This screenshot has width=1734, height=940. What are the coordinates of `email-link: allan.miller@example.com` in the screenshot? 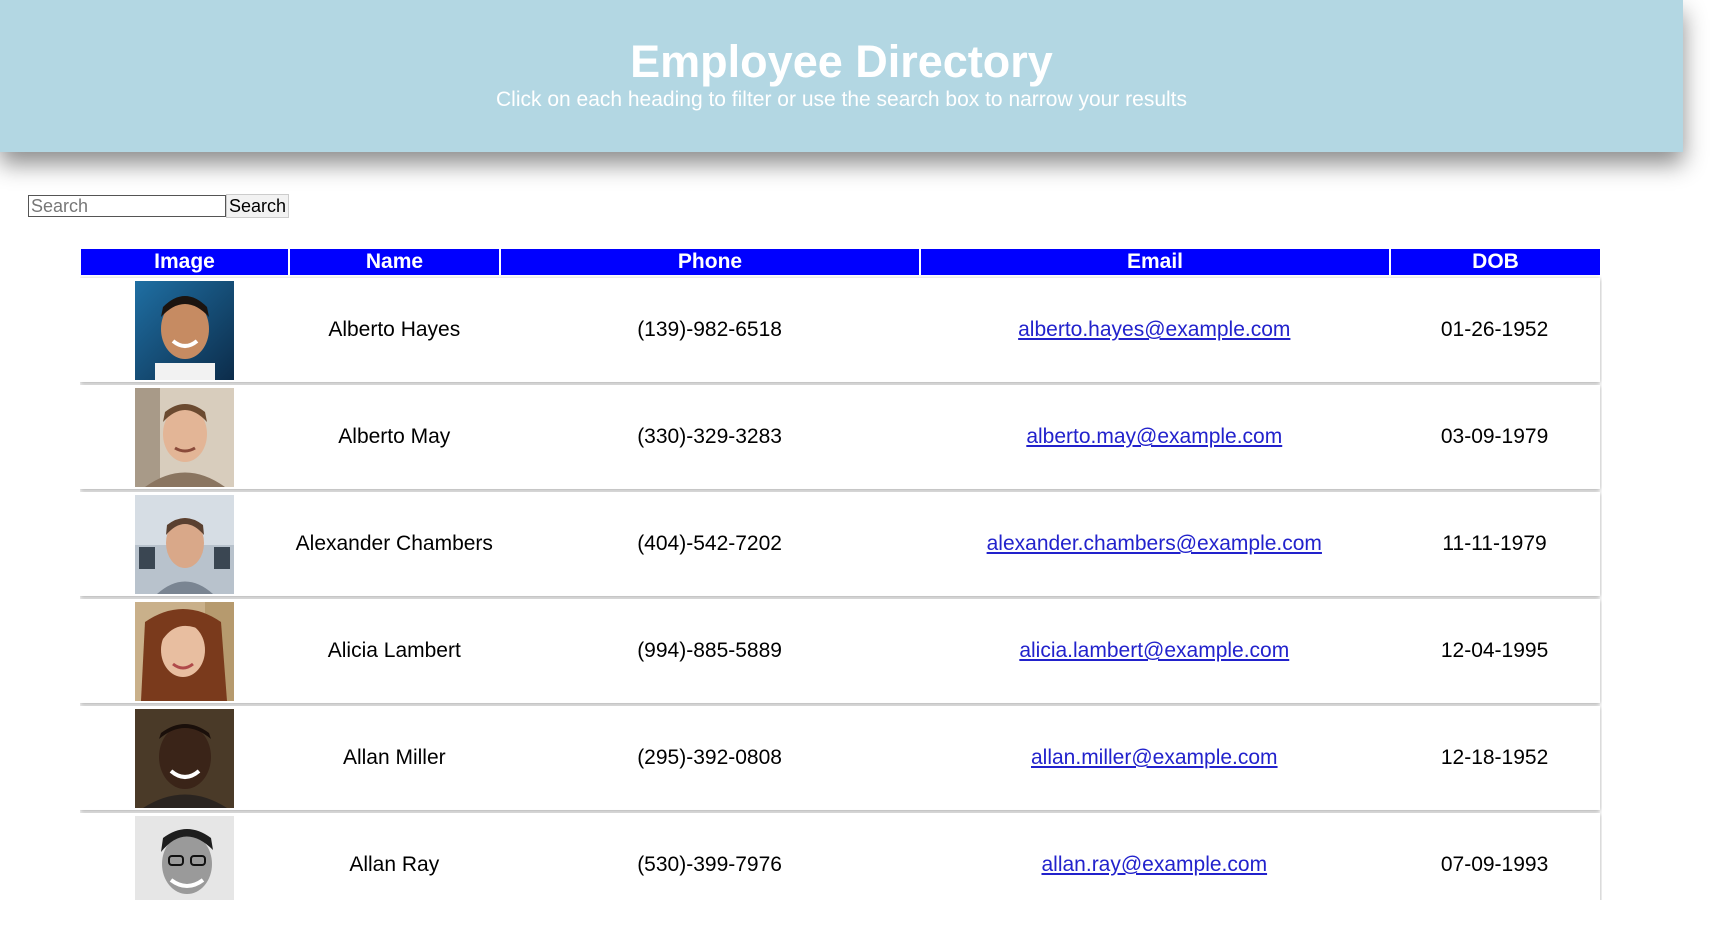 It's located at (1154, 757).